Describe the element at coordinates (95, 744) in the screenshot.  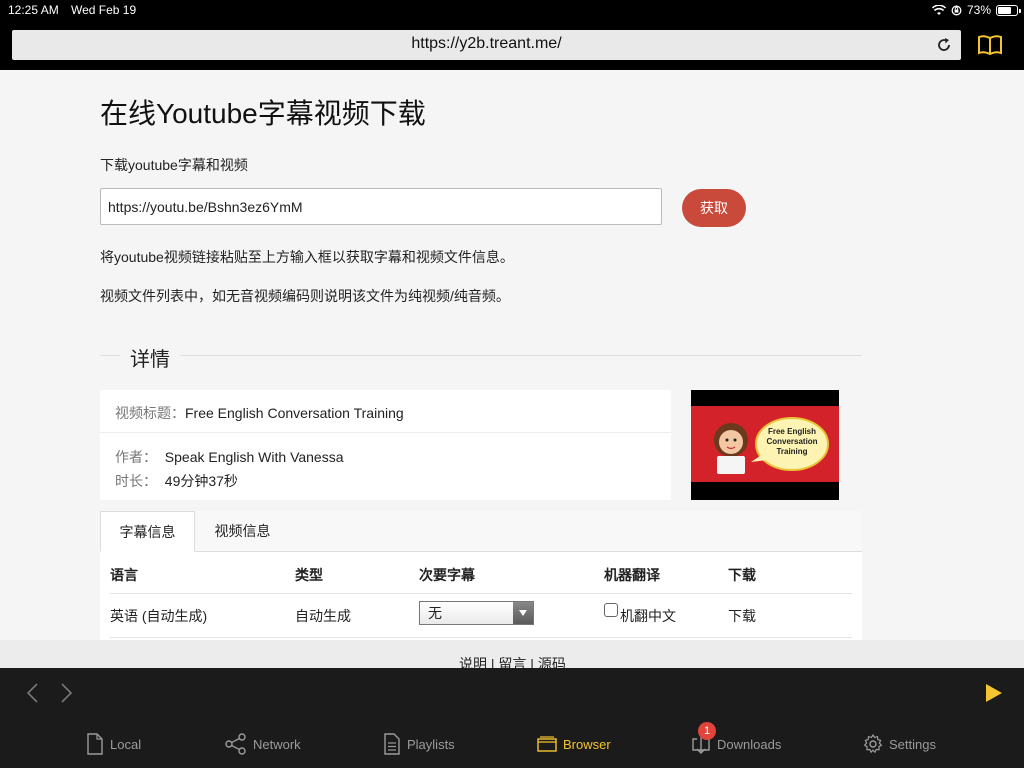
I see `file-icon` at that location.